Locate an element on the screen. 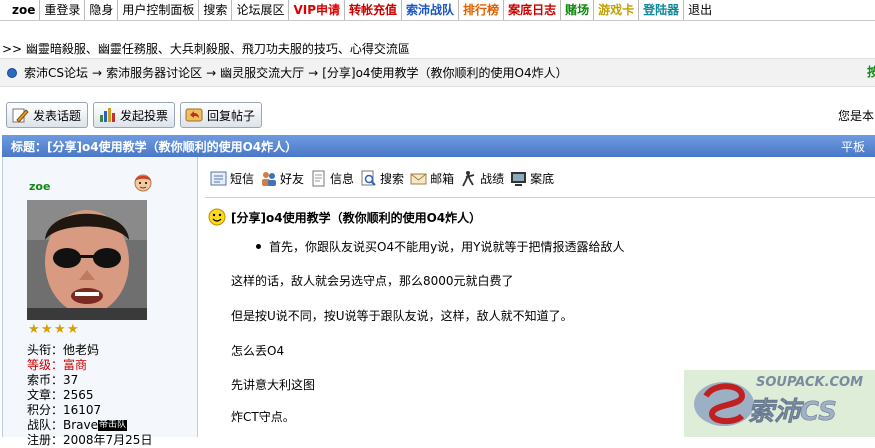 The width and height of the screenshot is (875, 448). author-team-row: 战队：Brave帝击队 is located at coordinates (89, 425).